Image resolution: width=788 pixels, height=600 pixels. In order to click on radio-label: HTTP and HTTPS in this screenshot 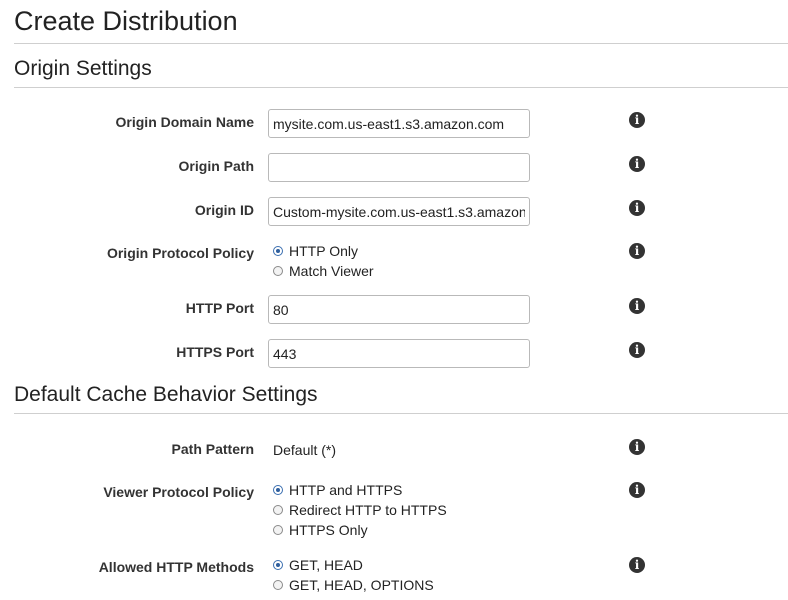, I will do `click(346, 490)`.